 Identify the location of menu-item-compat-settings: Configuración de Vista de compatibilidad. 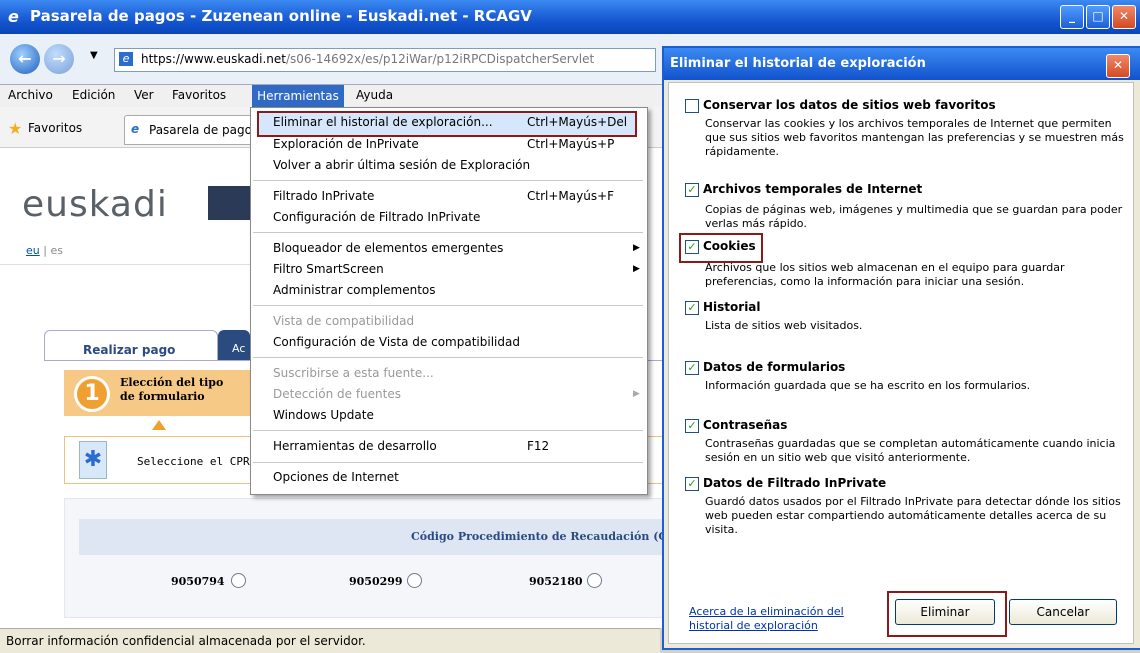
(396, 342).